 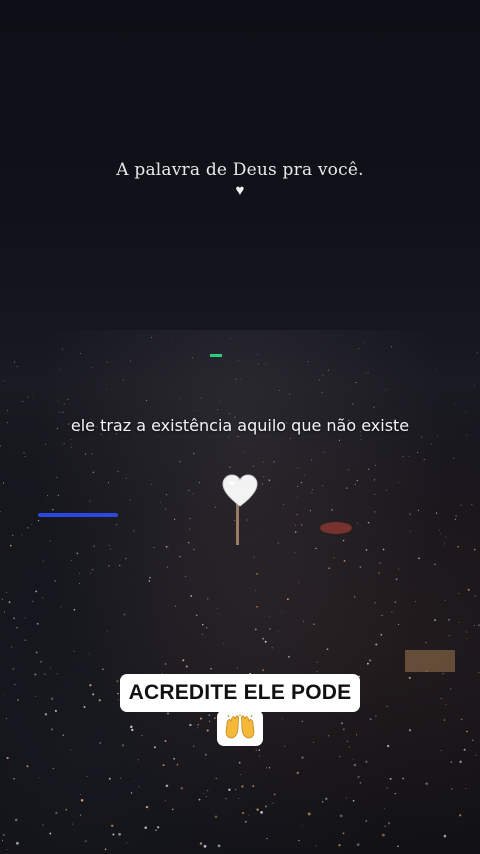 What do you see at coordinates (78, 515) in the screenshot?
I see `blue-light-band` at bounding box center [78, 515].